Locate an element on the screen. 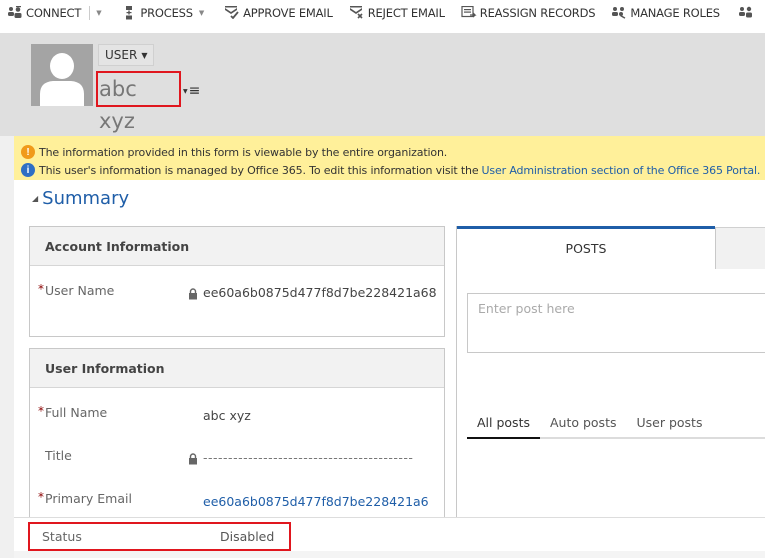 The image size is (765, 558). warning-icon: ! is located at coordinates (28, 152).